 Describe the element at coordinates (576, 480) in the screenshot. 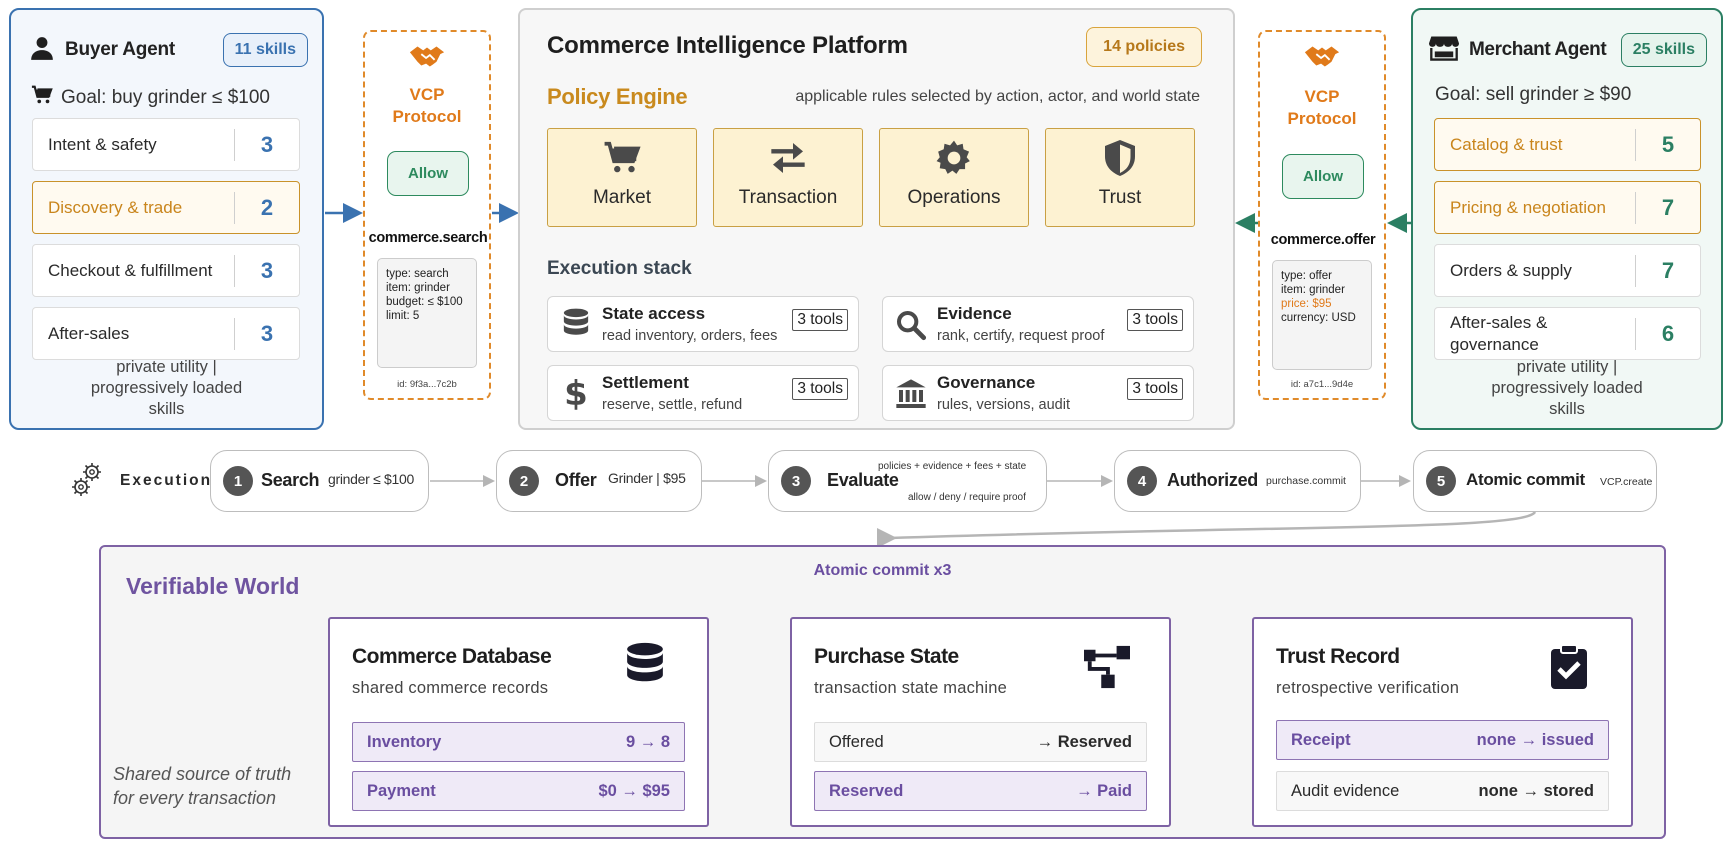

I see `step-name: Offer` at that location.